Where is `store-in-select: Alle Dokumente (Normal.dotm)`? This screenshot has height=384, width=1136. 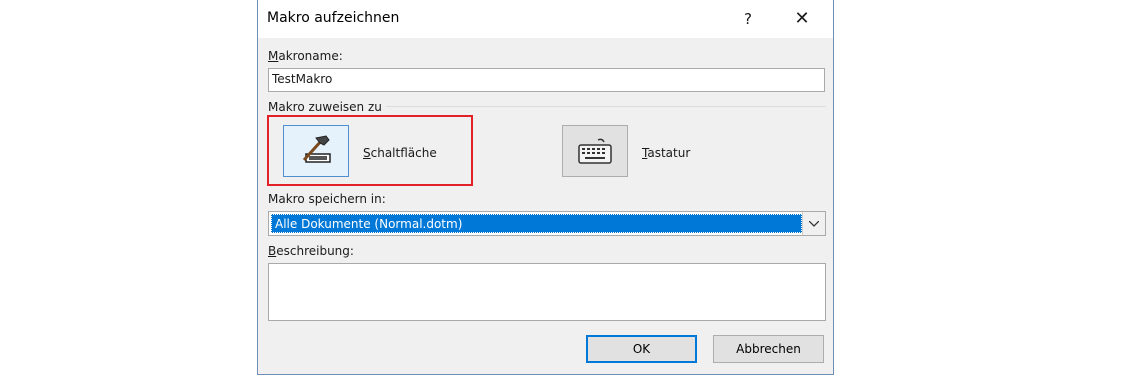
store-in-select: Alle Dokumente (Normal.dotm) is located at coordinates (547, 223).